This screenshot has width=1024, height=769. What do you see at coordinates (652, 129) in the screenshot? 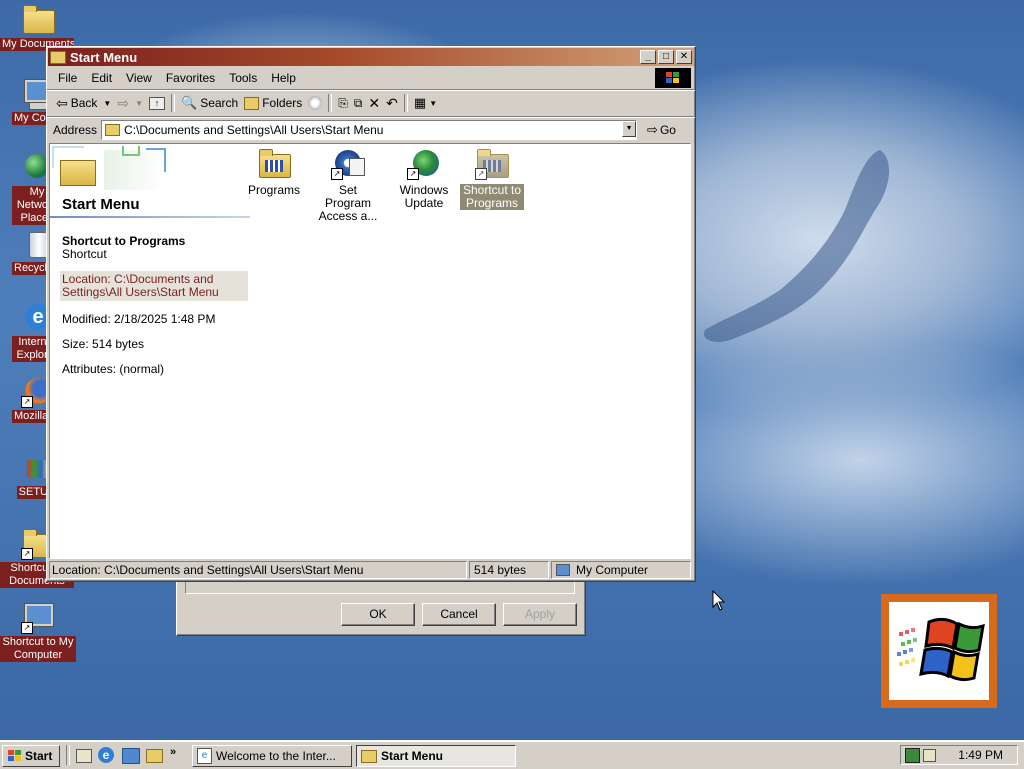
I see `go-arrow-icon: ⇨` at bounding box center [652, 129].